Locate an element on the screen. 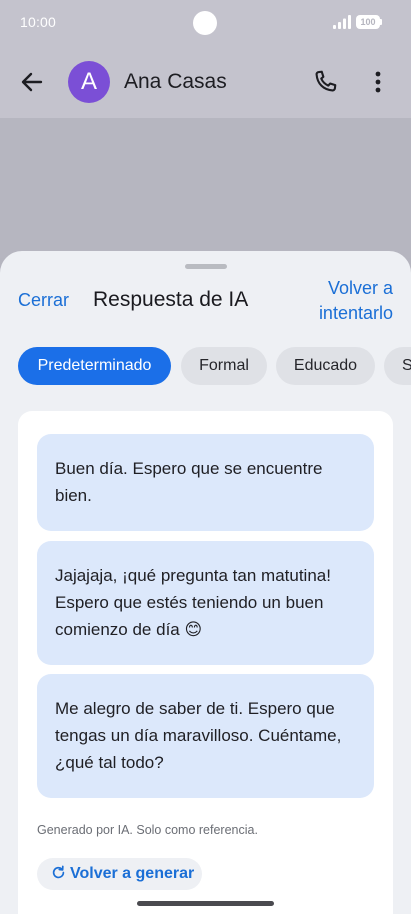 The height and width of the screenshot is (914, 411). app-bar: A Ana Casas is located at coordinates (205, 82).